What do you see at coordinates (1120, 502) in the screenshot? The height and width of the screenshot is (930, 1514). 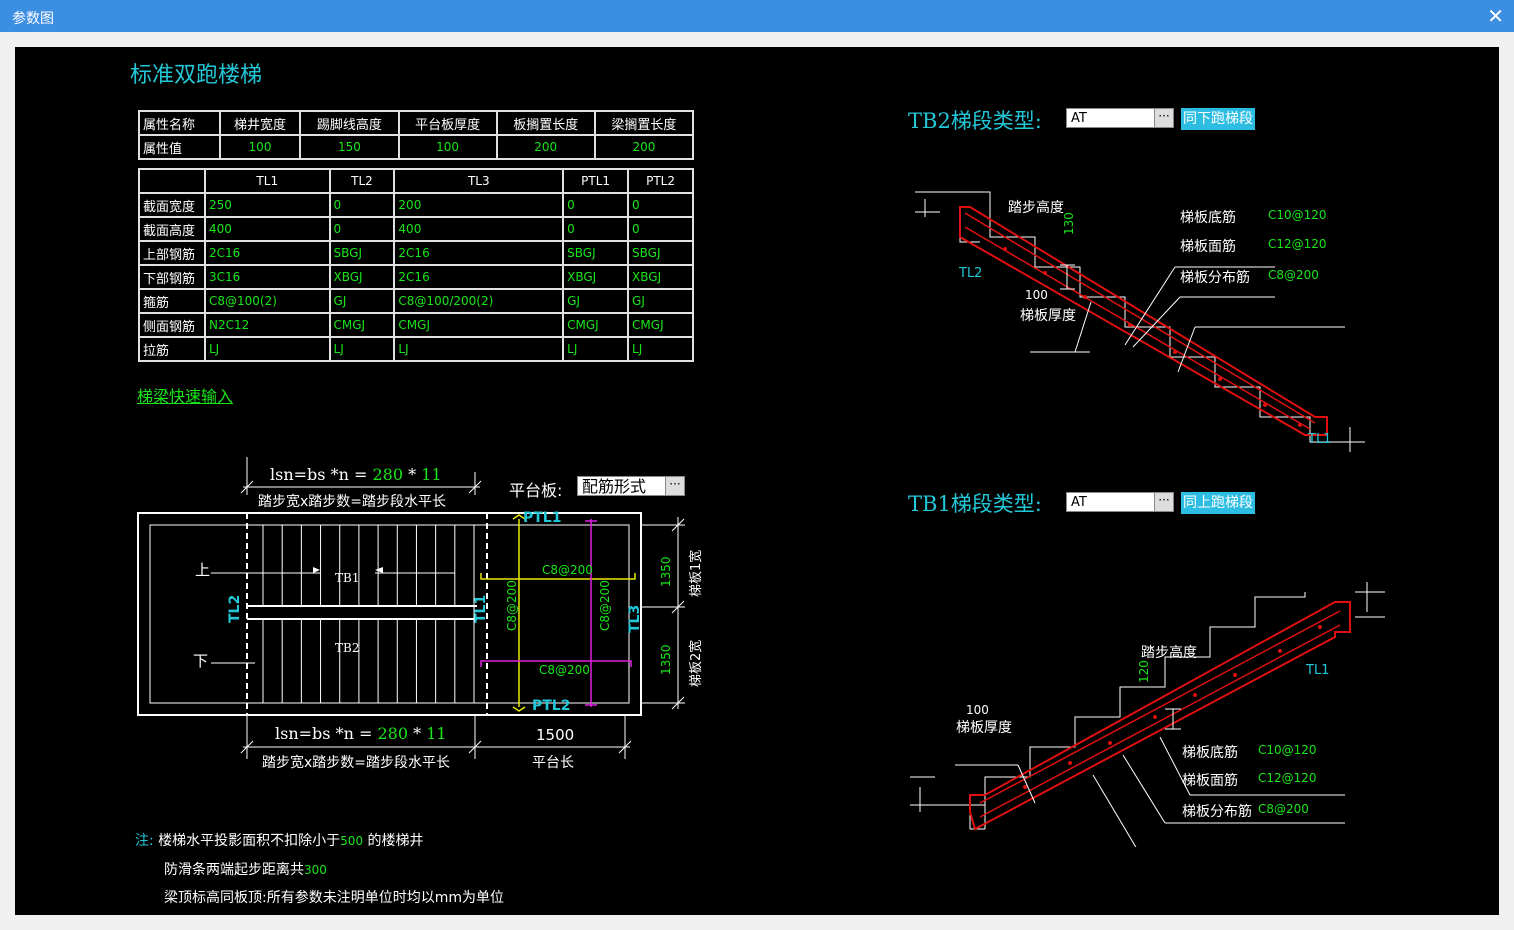 I see `tb1-type-select: AT ···` at bounding box center [1120, 502].